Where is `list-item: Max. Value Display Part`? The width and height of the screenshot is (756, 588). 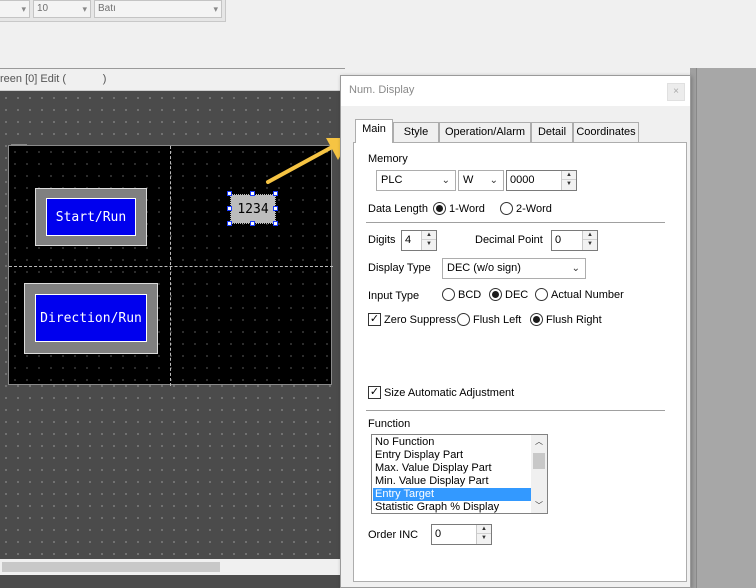 list-item: Max. Value Display Part is located at coordinates (452, 468).